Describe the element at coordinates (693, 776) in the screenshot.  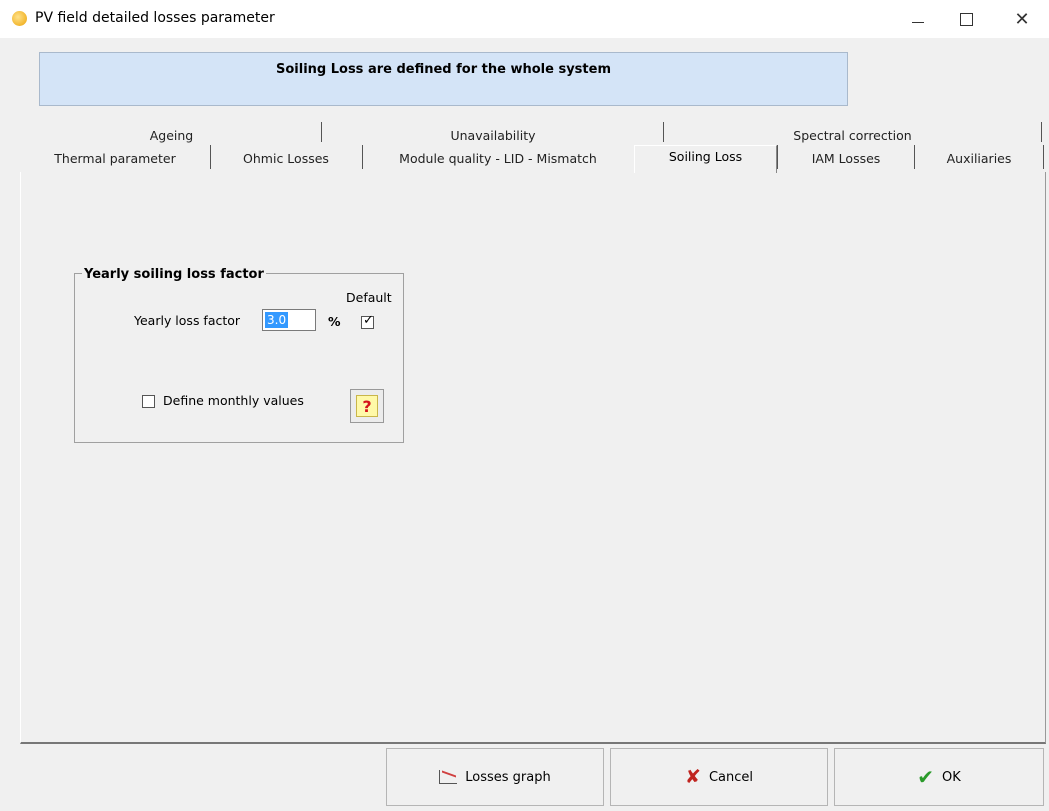
I see `cancel-icon: ✘` at that location.